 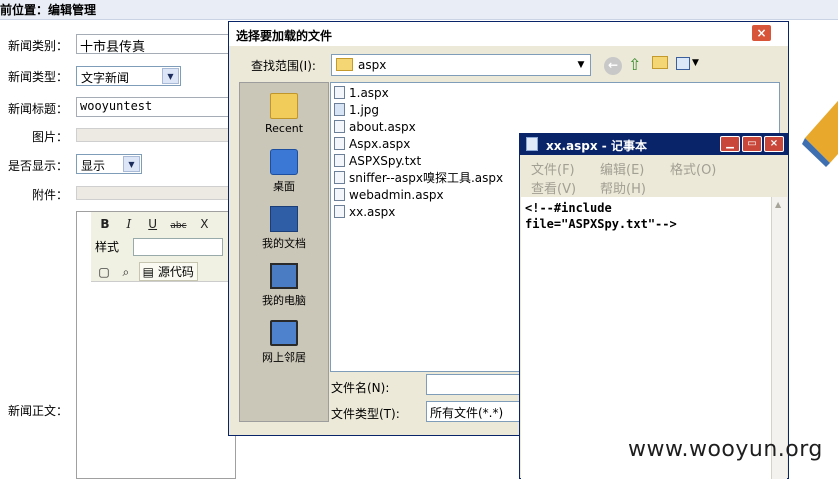 I want to click on place-recent: Recent, so click(x=284, y=114).